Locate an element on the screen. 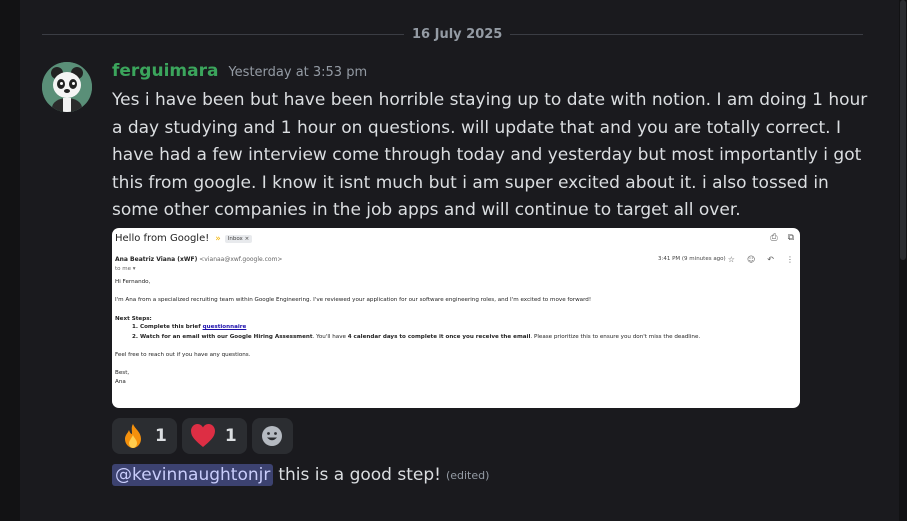 Image resolution: width=907 pixels, height=521 pixels. email-next-steps: Next Steps: is located at coordinates (133, 319).